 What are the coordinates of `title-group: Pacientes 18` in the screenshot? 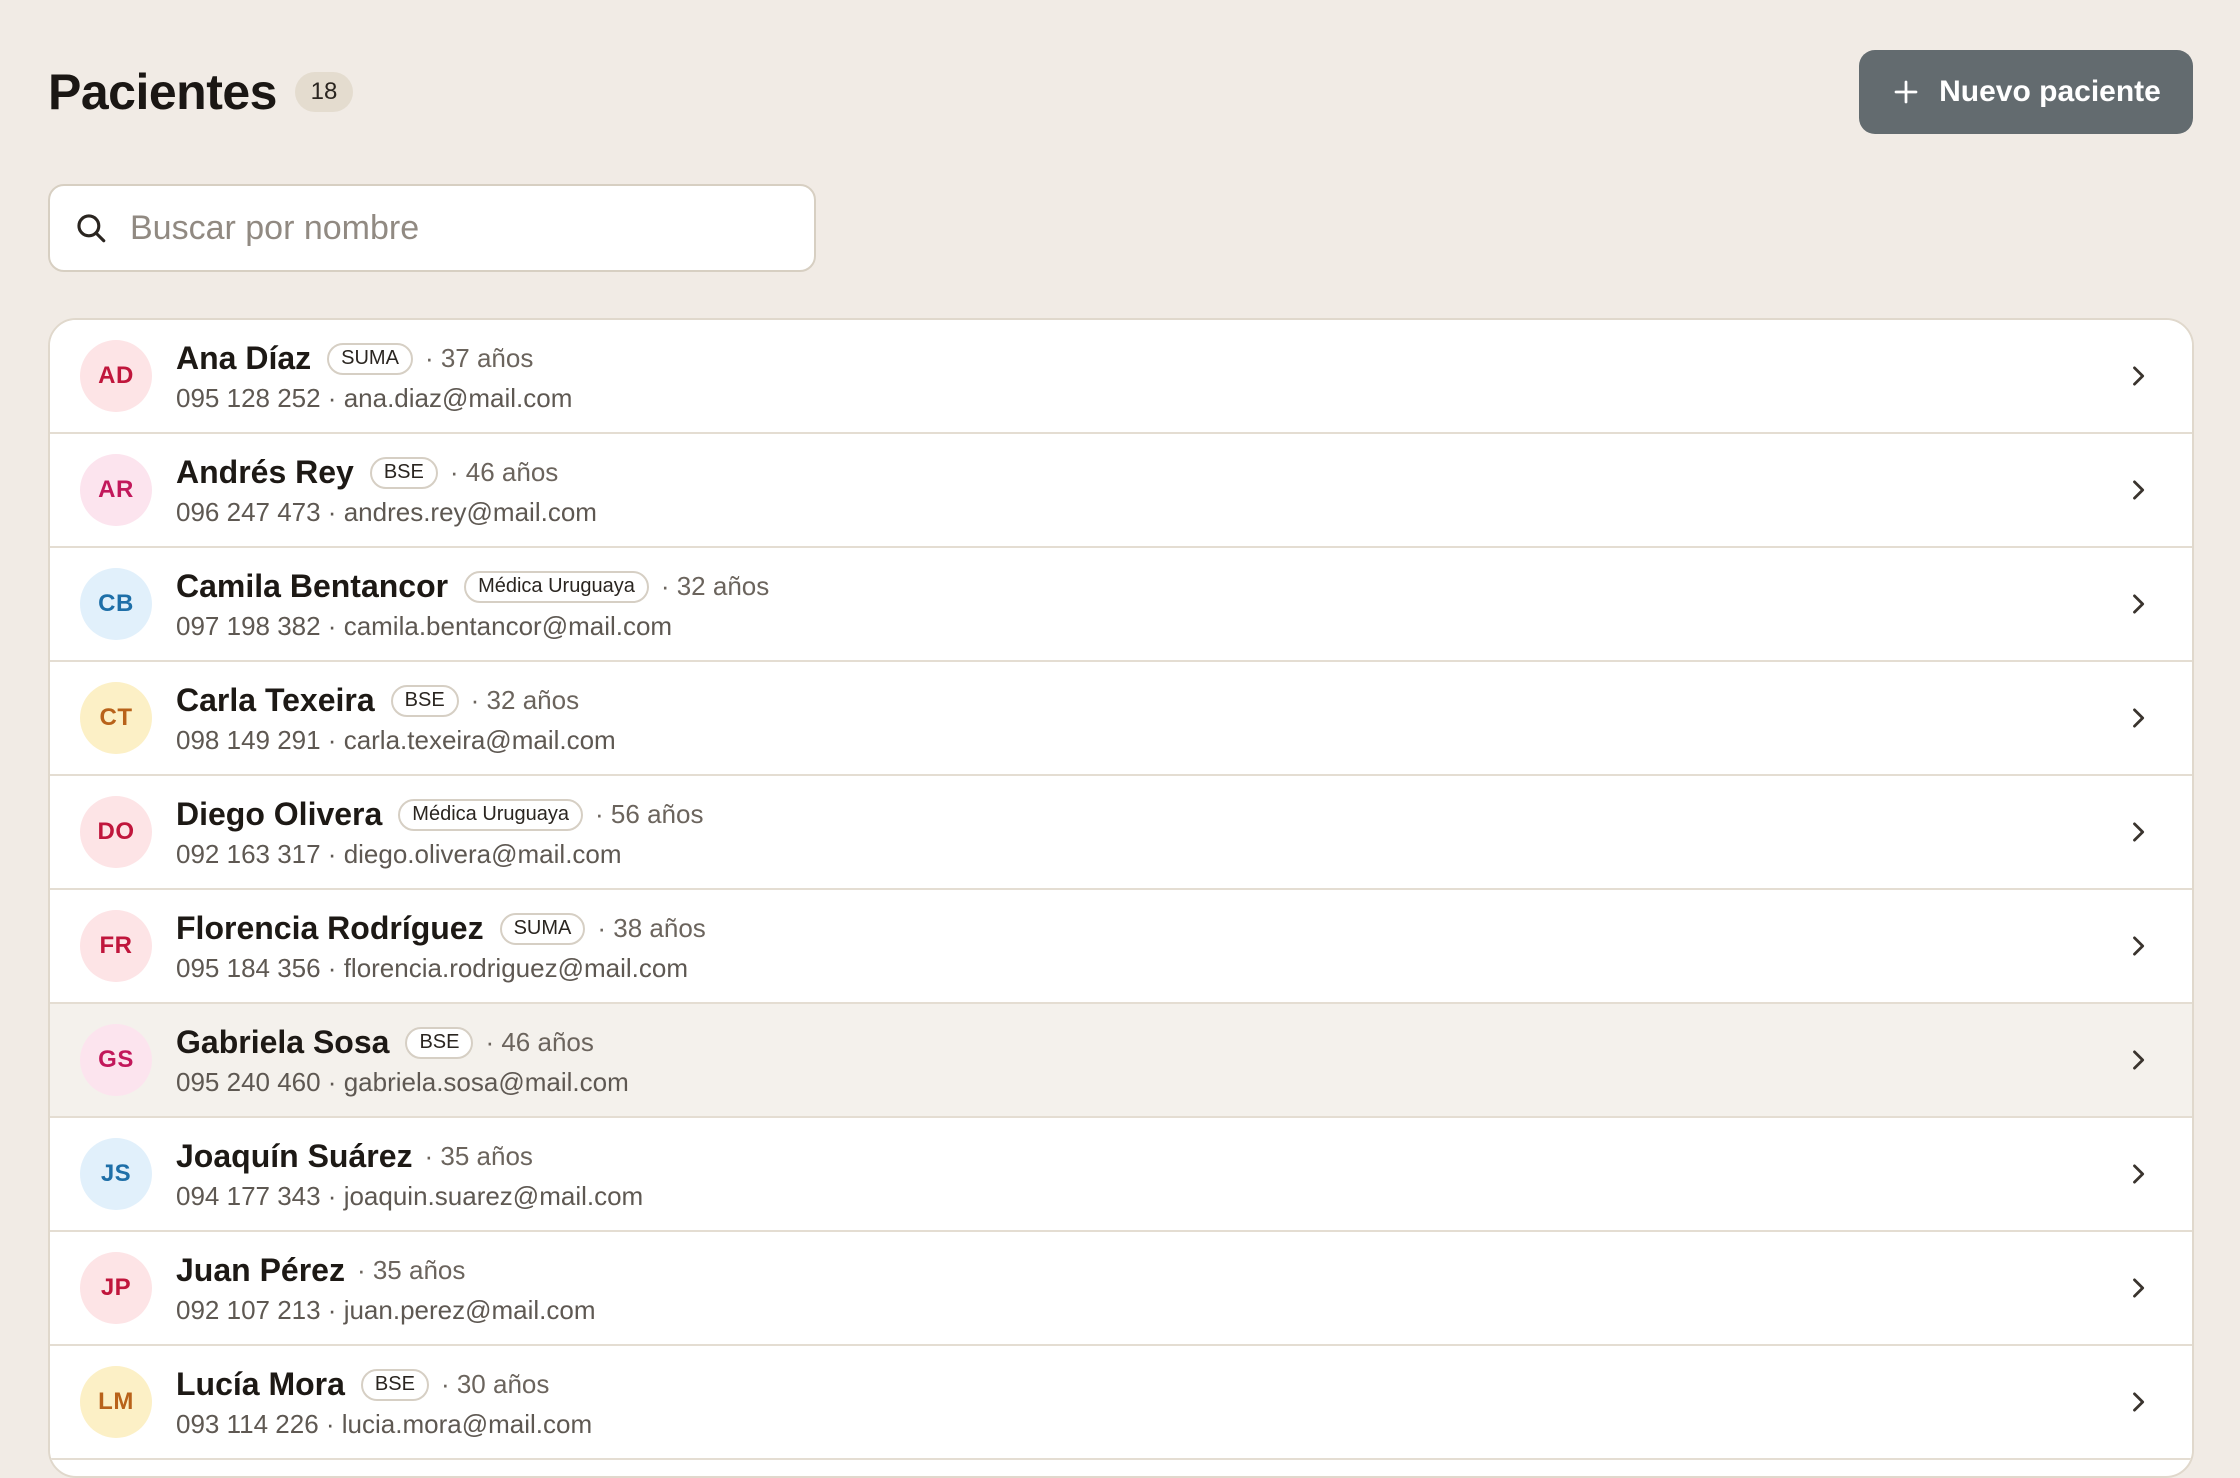 It's located at (200, 92).